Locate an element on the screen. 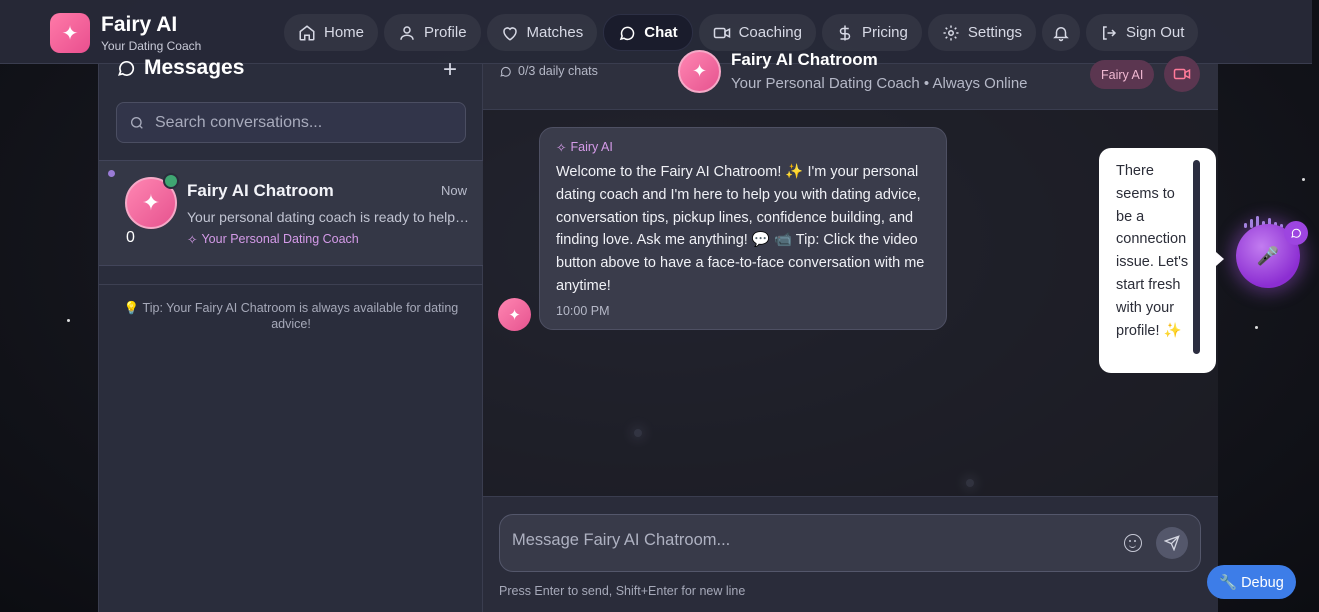 The image size is (1319, 612). emoji-icon is located at coordinates (1133, 543).